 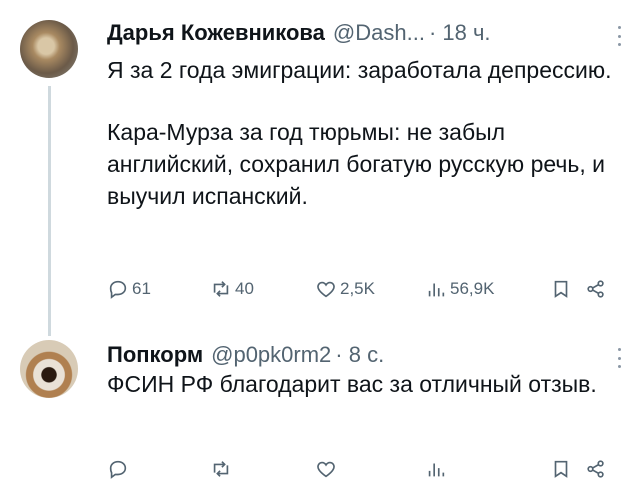 I want to click on like-button, so click(x=326, y=469).